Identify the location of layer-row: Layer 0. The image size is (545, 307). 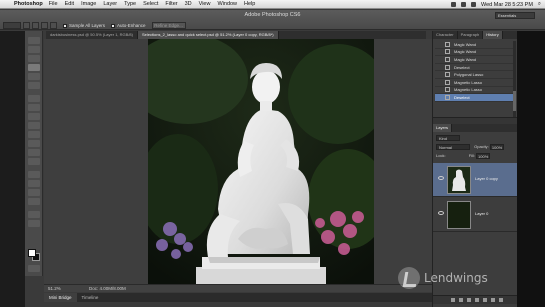
(475, 215).